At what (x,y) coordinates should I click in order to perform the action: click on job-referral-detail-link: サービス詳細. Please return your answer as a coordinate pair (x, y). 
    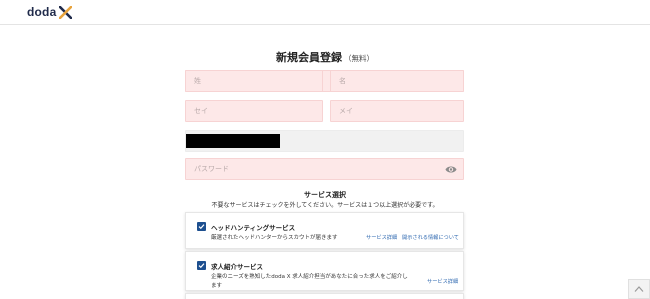
    Looking at the image, I should click on (442, 281).